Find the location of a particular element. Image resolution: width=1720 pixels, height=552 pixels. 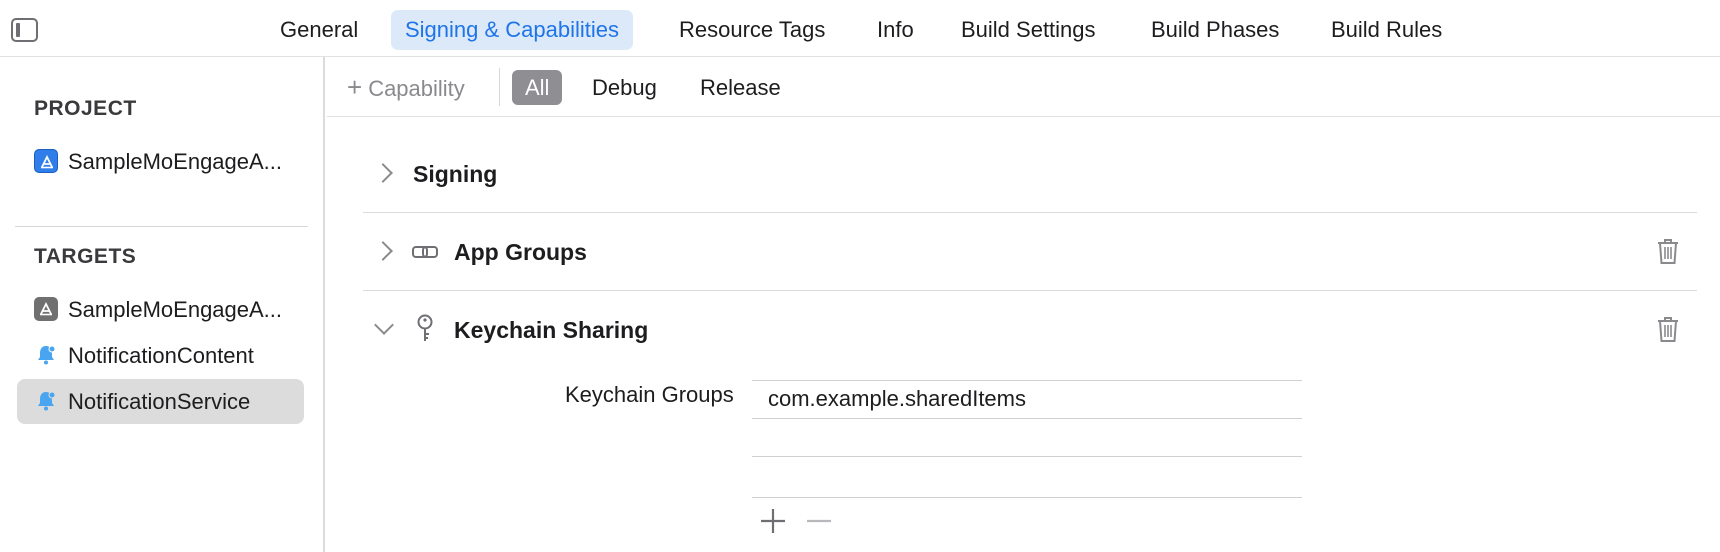

targets-section-header: TARGETS is located at coordinates (85, 256).